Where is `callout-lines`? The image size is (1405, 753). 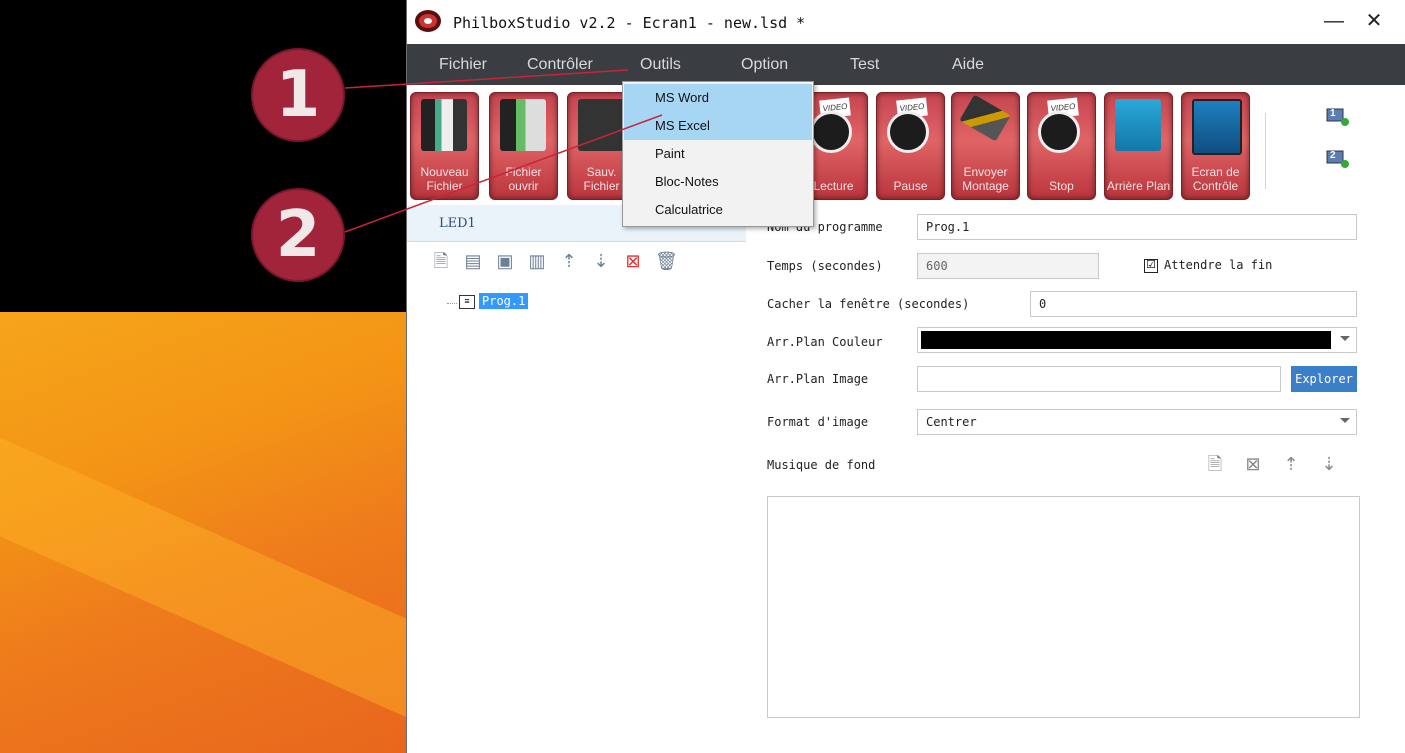 callout-lines is located at coordinates (503, 151).